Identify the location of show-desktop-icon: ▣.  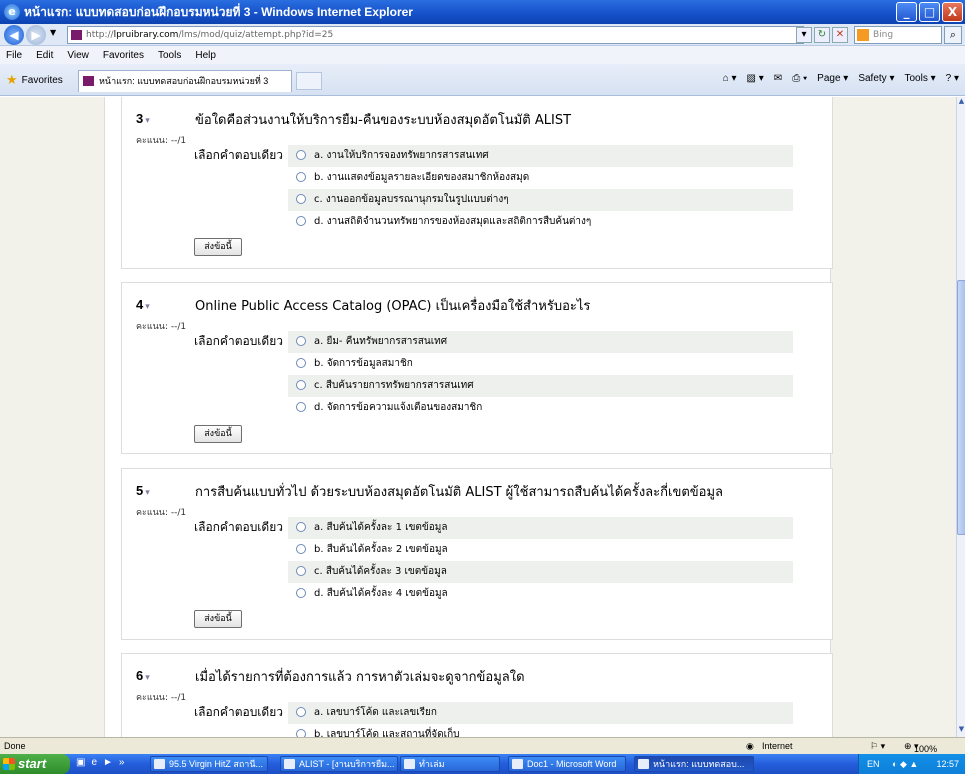
(80, 762).